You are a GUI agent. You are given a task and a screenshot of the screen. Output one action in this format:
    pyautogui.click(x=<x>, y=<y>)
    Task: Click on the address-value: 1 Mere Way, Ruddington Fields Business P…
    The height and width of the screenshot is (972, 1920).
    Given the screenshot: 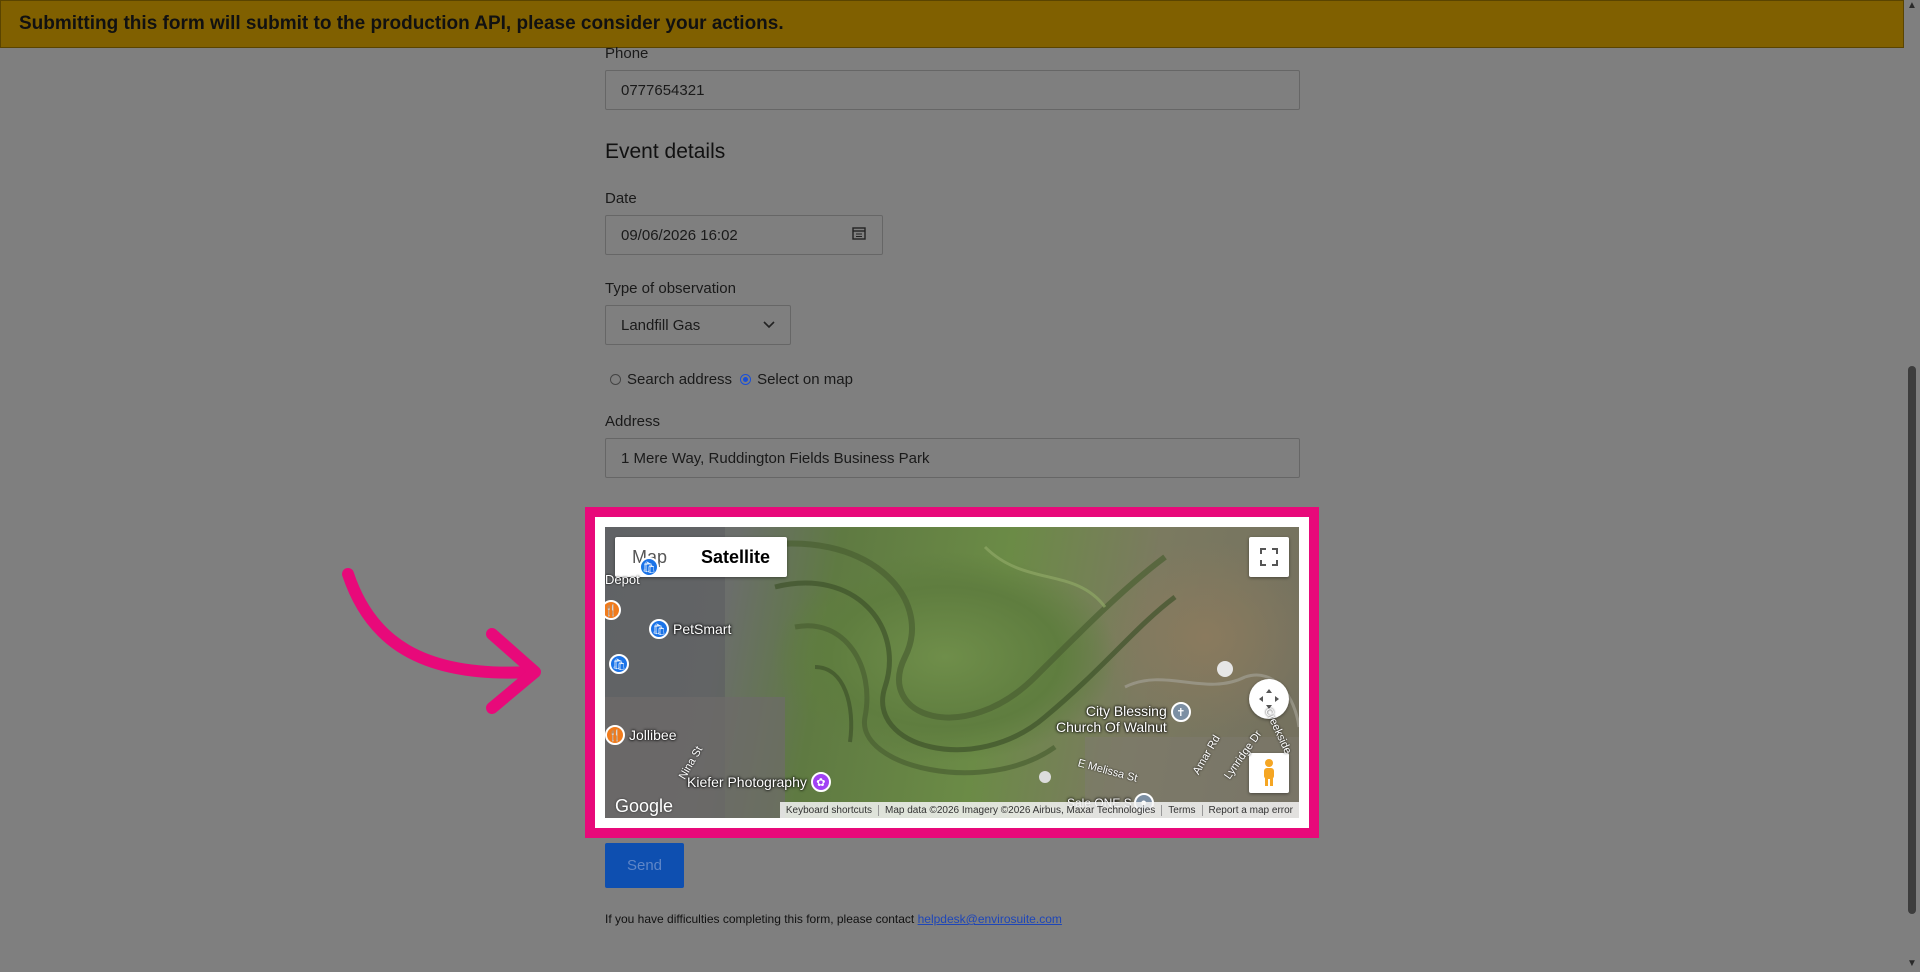 What is the action you would take?
    pyautogui.click(x=775, y=458)
    